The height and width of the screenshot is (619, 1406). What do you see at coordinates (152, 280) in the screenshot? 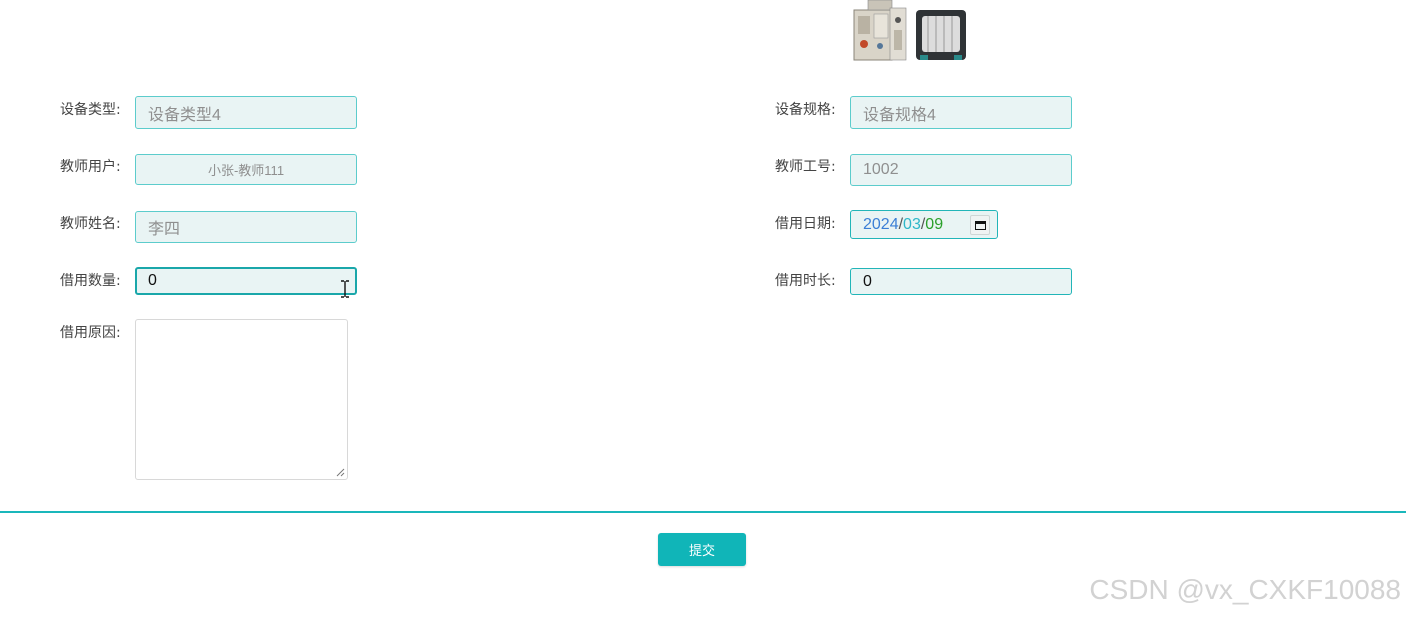
I see `borrow-qty-value: 0` at bounding box center [152, 280].